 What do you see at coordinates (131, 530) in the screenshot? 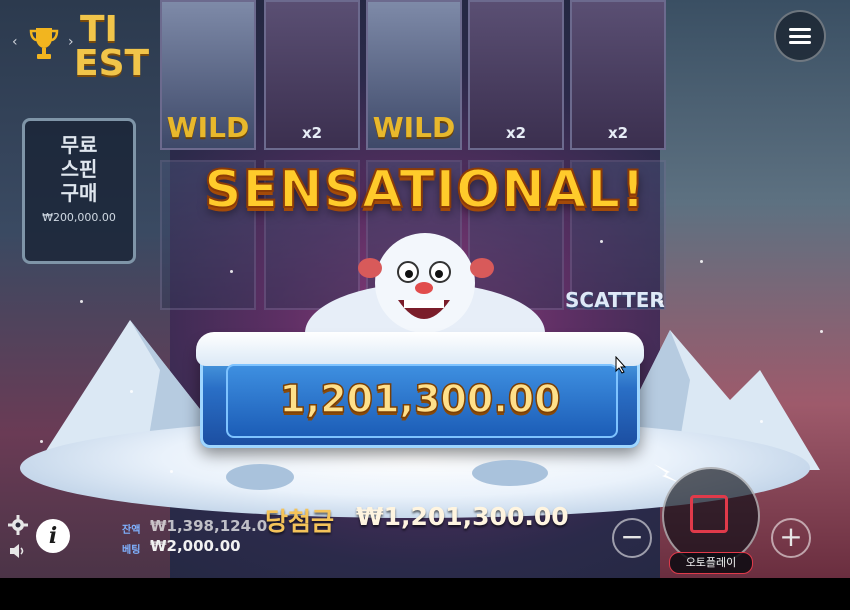
I see `balance-label: 잔액` at bounding box center [131, 530].